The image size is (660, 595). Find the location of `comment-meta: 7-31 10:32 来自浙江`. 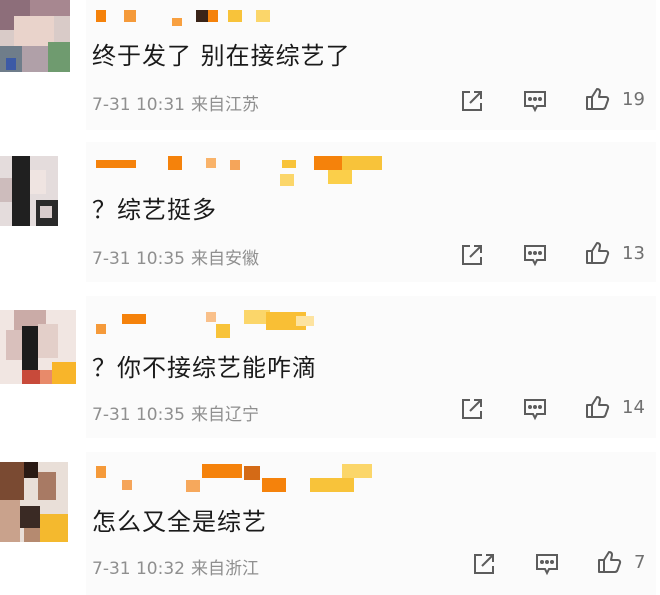

comment-meta: 7-31 10:32 来自浙江 is located at coordinates (175, 566).